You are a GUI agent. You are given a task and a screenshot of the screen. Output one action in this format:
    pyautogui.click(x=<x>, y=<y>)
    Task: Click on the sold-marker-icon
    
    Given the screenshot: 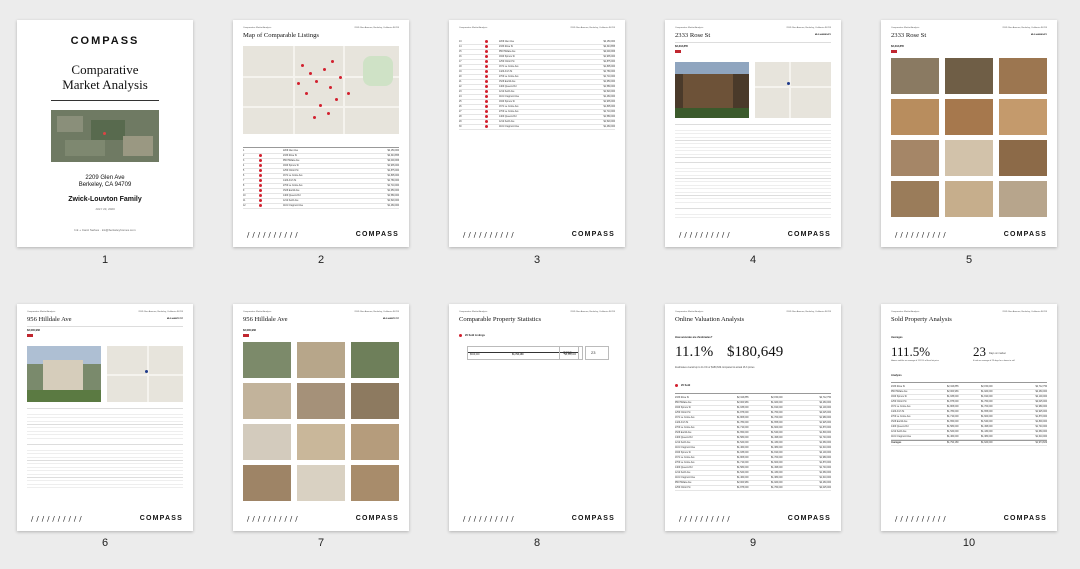 What is the action you would take?
    pyautogui.click(x=677, y=386)
    